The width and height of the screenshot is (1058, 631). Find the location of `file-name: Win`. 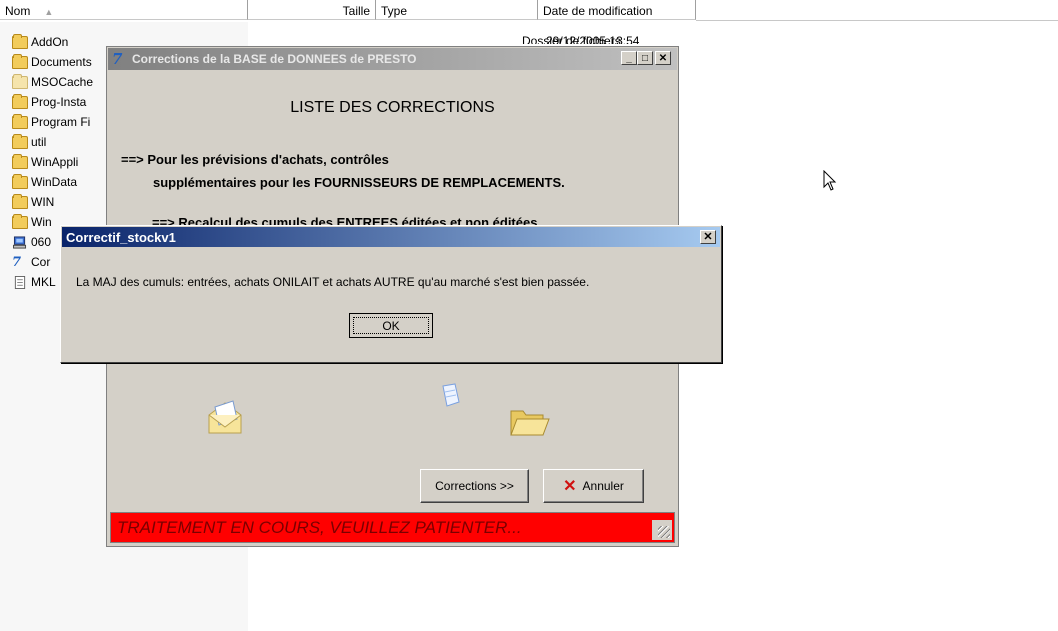

file-name: Win is located at coordinates (41, 222).